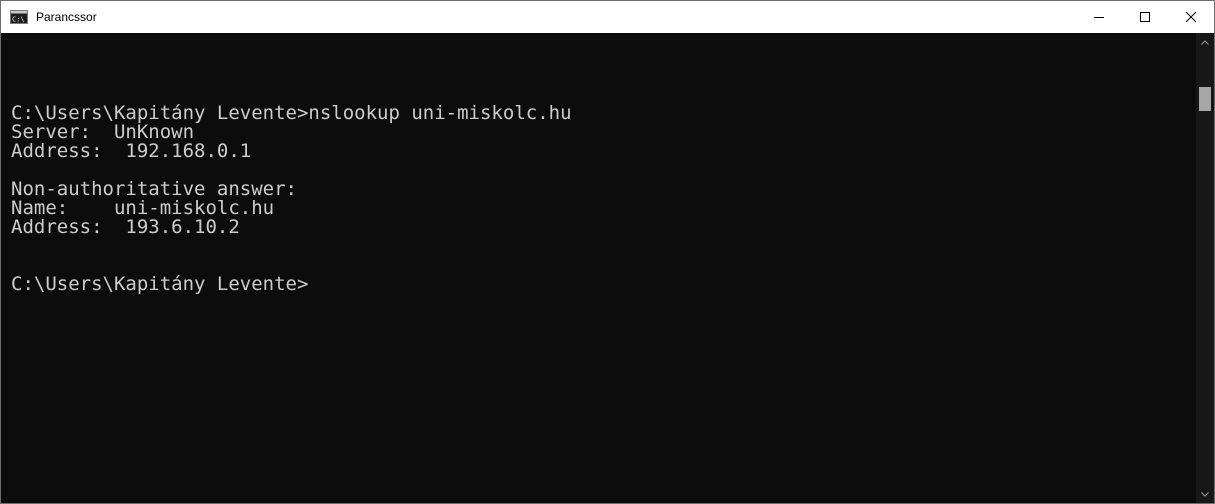 The width and height of the screenshot is (1215, 504). I want to click on console-line: Address: 192.168.0.1, so click(131, 151).